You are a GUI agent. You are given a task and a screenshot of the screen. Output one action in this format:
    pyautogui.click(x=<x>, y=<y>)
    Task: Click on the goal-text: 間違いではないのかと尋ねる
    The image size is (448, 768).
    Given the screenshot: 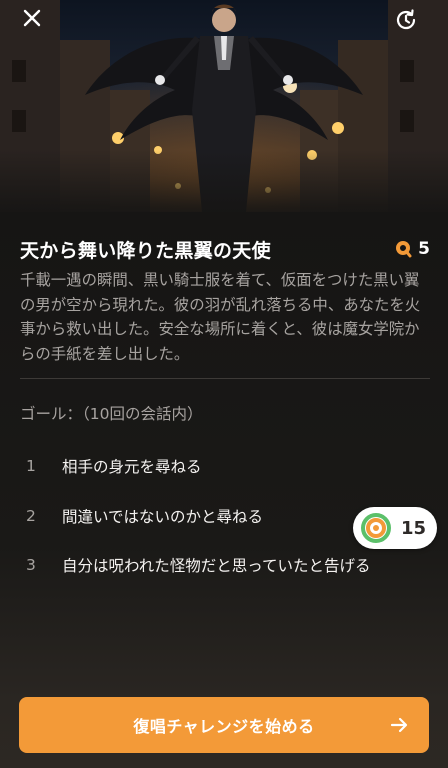 What is the action you would take?
    pyautogui.click(x=163, y=517)
    